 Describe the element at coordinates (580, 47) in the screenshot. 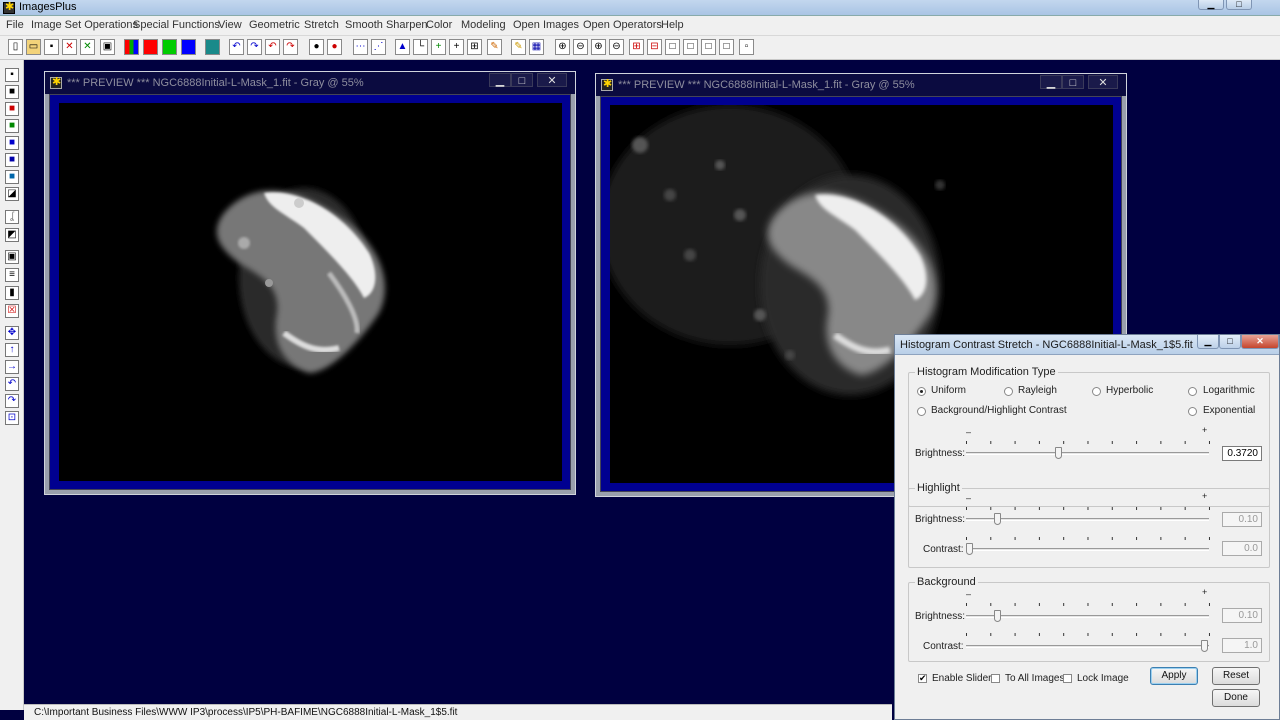

I see `zoom-out-icon: ⊖` at that location.